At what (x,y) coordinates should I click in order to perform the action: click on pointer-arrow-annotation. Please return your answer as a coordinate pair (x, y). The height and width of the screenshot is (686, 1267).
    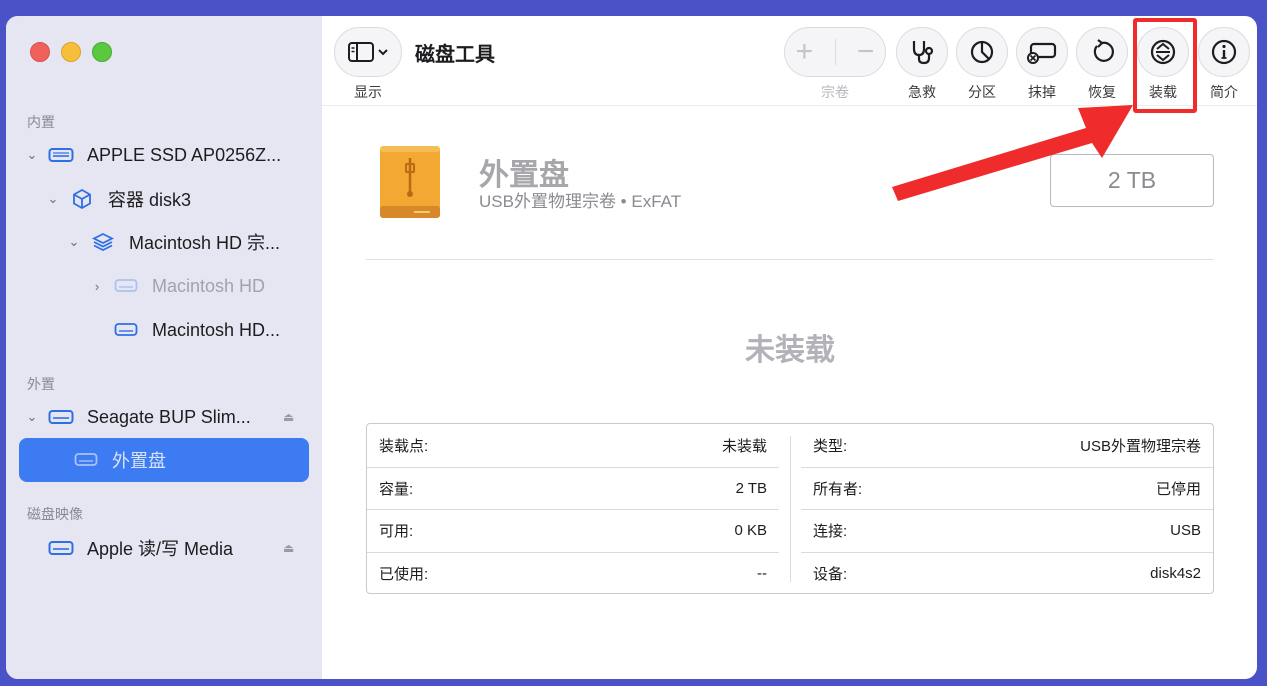
    Looking at the image, I should click on (1012, 153).